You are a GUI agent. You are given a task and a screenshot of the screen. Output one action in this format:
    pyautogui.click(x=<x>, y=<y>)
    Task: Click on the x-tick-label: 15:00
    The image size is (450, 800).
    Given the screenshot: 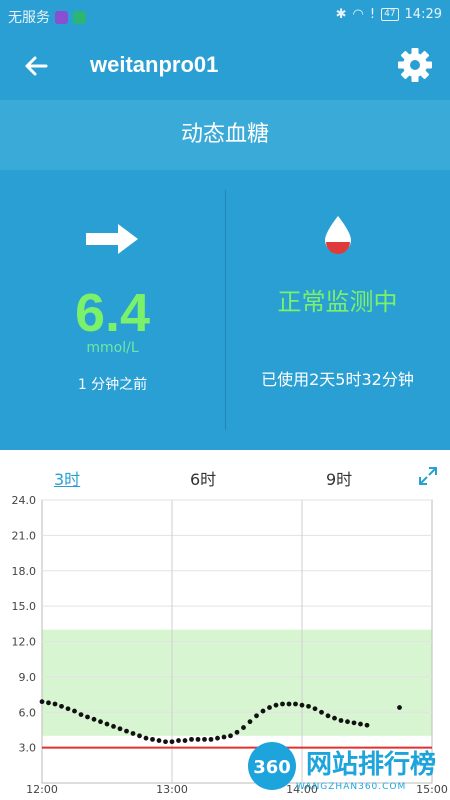 What is the action you would take?
    pyautogui.click(x=432, y=789)
    